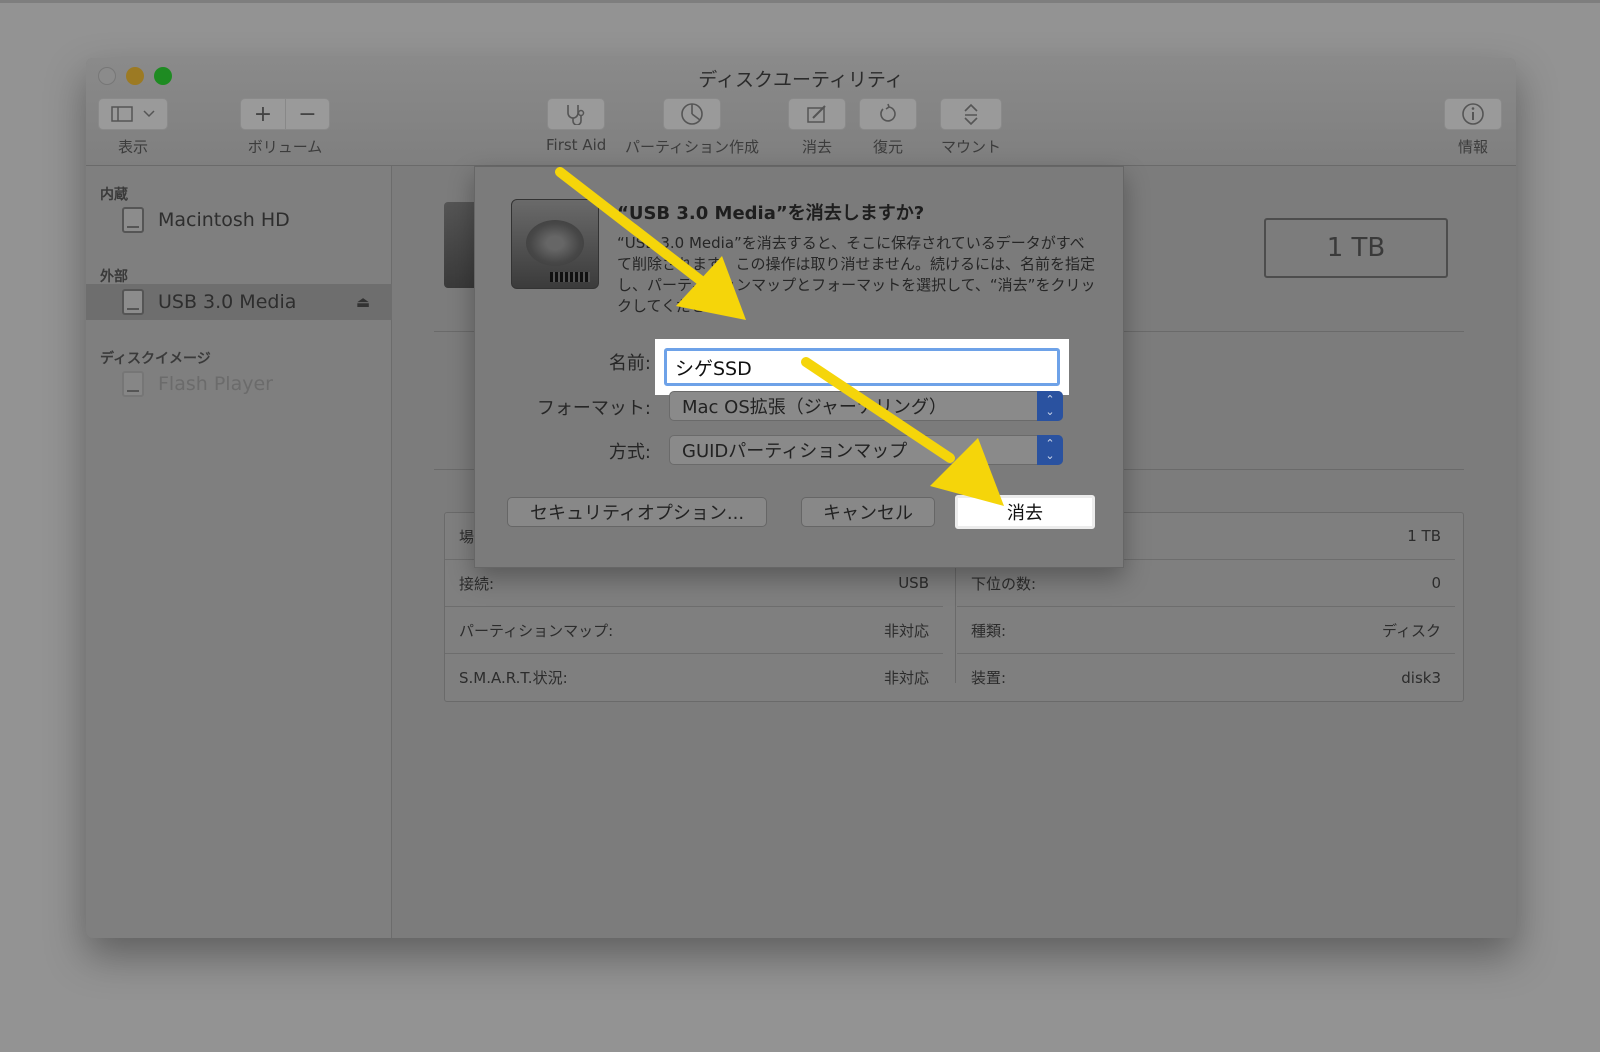 The height and width of the screenshot is (1052, 1600). Describe the element at coordinates (868, 512) in the screenshot. I see `cancel-button: キャンセル` at that location.